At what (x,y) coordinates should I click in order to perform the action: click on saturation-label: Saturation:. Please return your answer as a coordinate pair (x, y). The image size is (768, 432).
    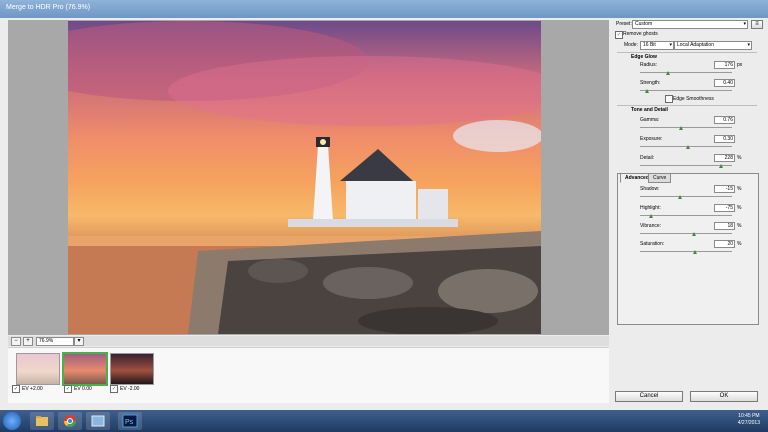
    Looking at the image, I should click on (652, 244).